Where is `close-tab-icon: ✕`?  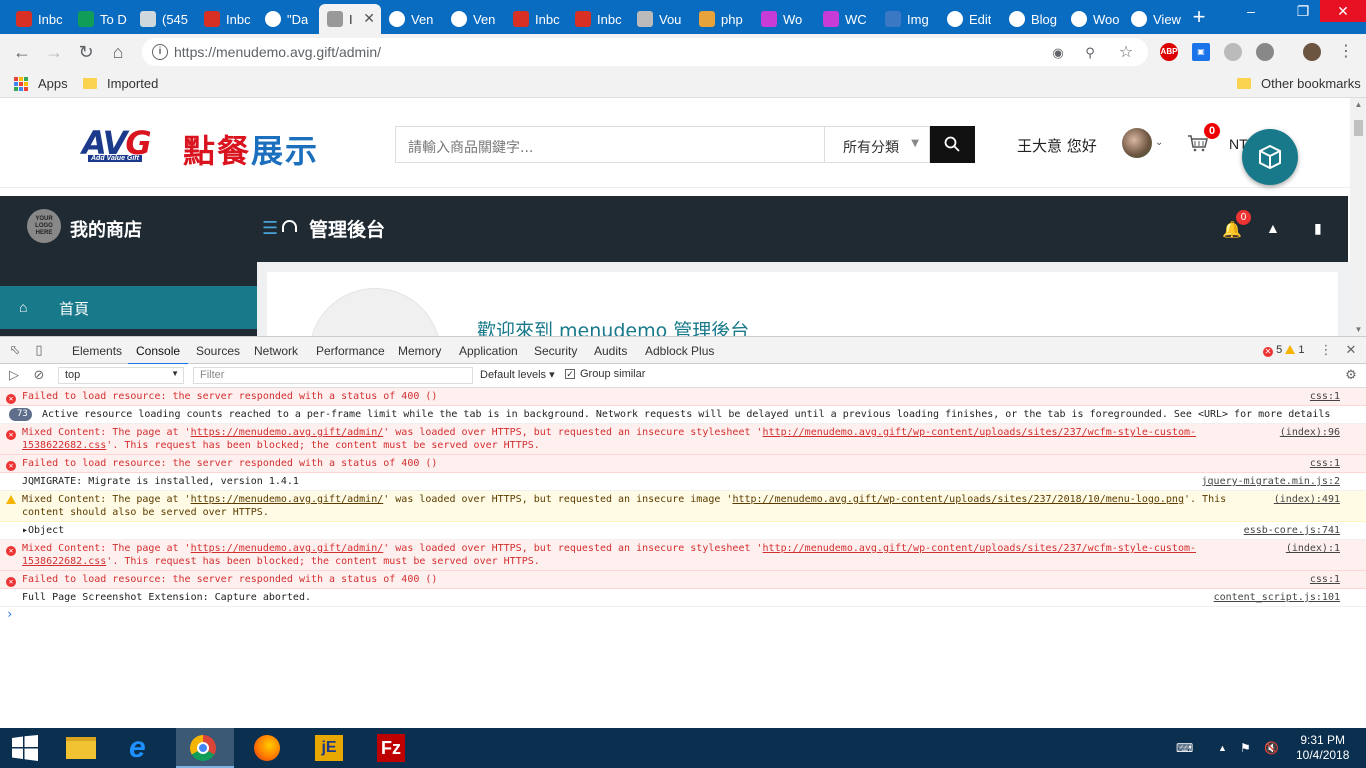
close-tab-icon: ✕ is located at coordinates (369, 18).